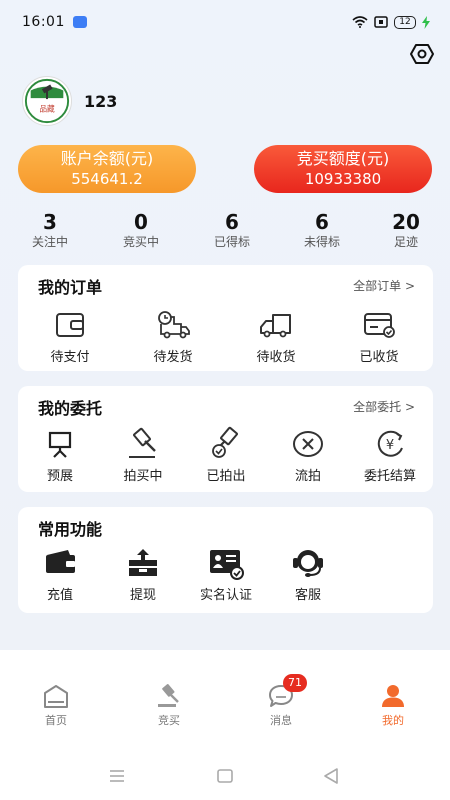 Image resolution: width=450 pixels, height=800 pixels. What do you see at coordinates (389, 476) in the screenshot?
I see `entrust-item-label: 委托结算` at bounding box center [389, 476].